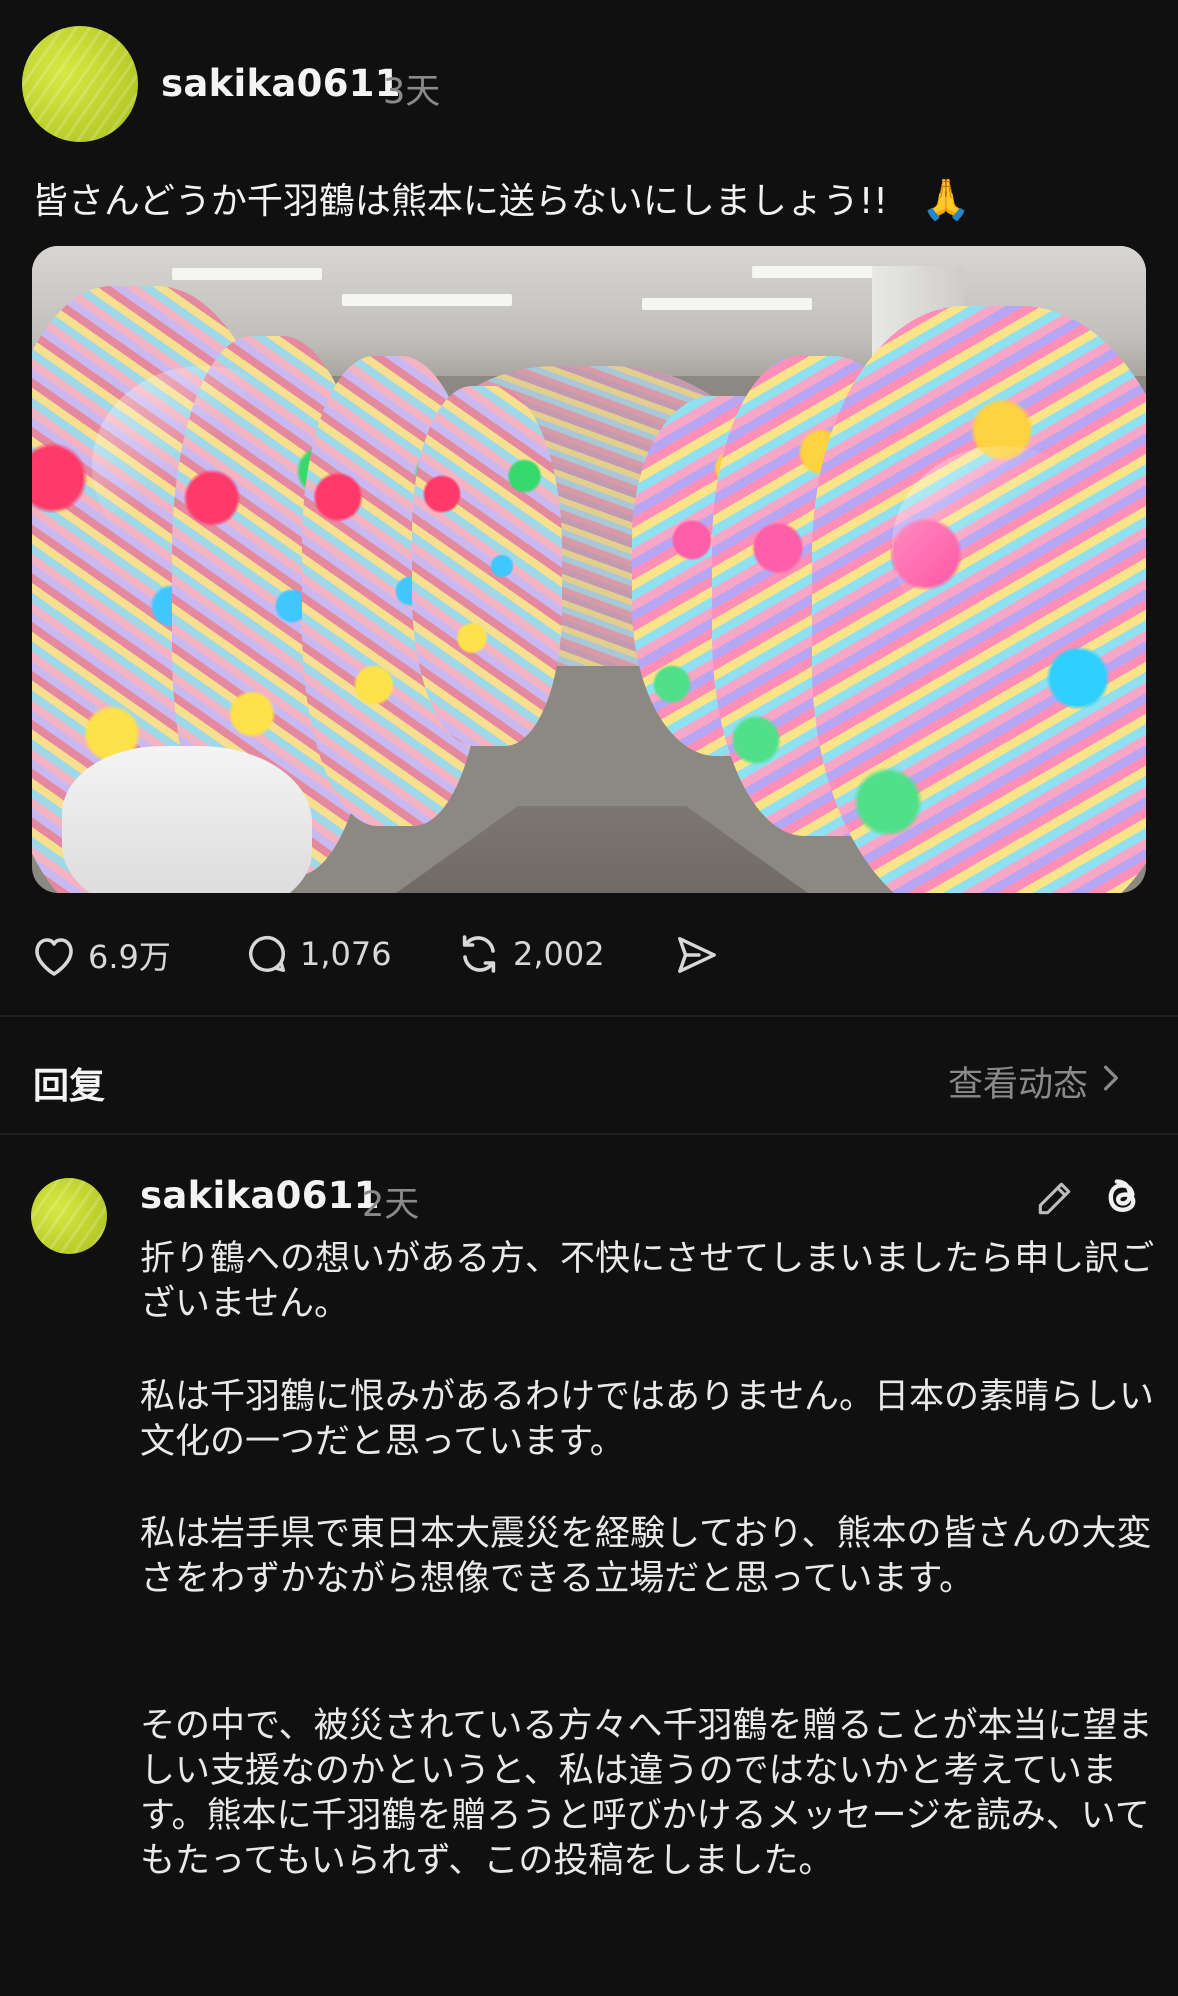  I want to click on comment-icon, so click(267, 954).